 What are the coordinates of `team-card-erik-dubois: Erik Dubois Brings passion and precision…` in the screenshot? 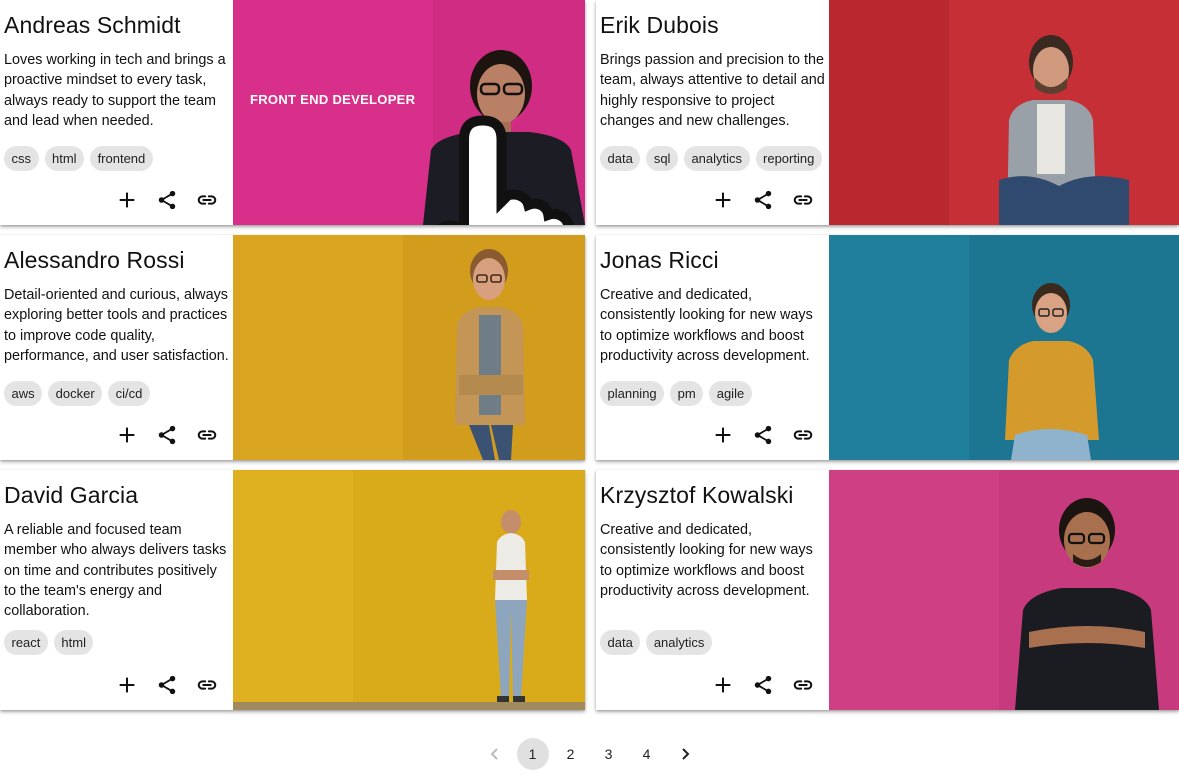 It's located at (887, 112).